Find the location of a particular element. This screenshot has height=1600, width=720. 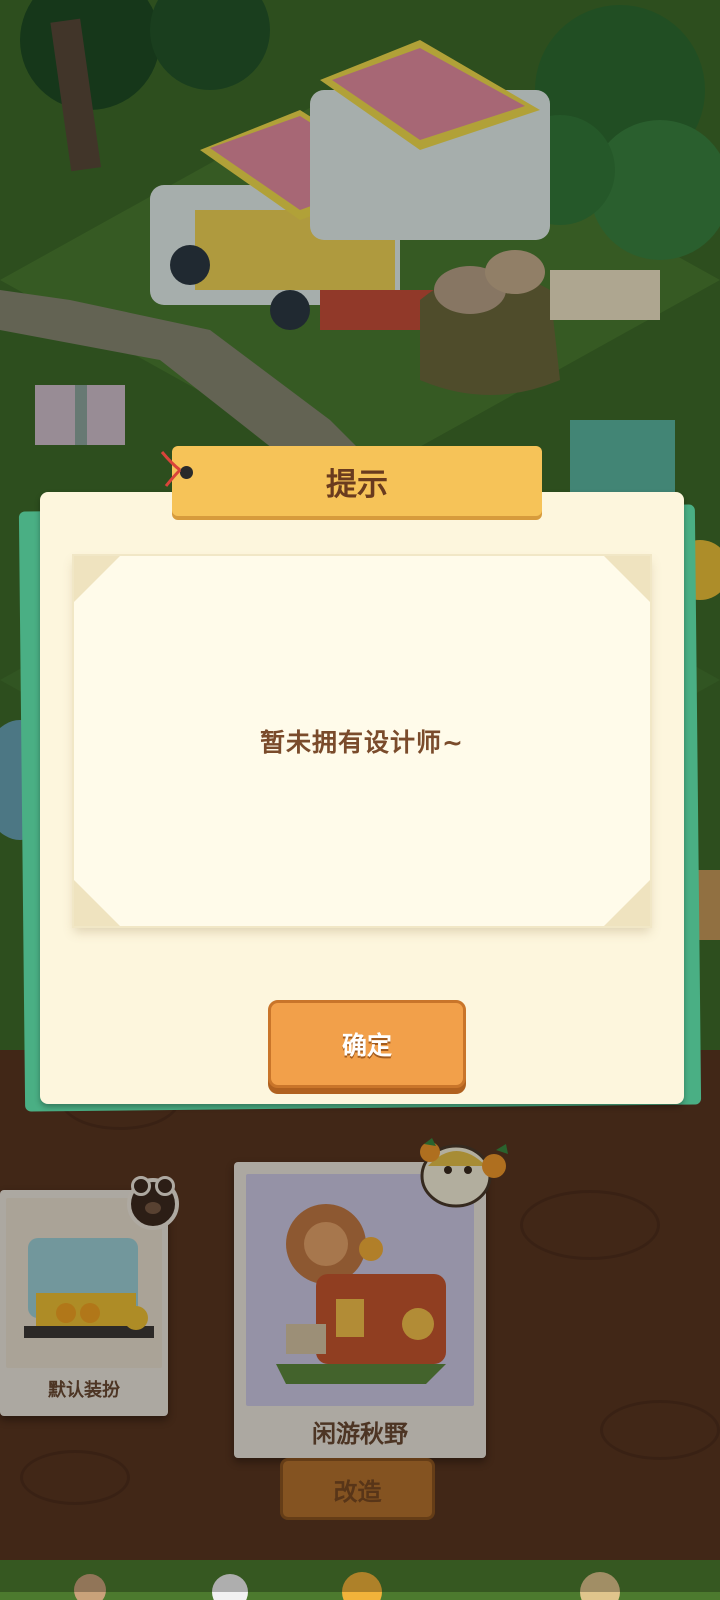

confirm-button-label: 确定 is located at coordinates (366, 1045).